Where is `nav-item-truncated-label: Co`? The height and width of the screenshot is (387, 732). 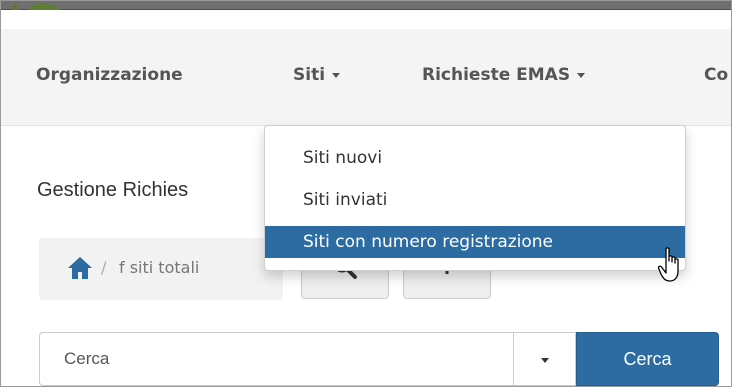
nav-item-truncated-label: Co is located at coordinates (716, 75).